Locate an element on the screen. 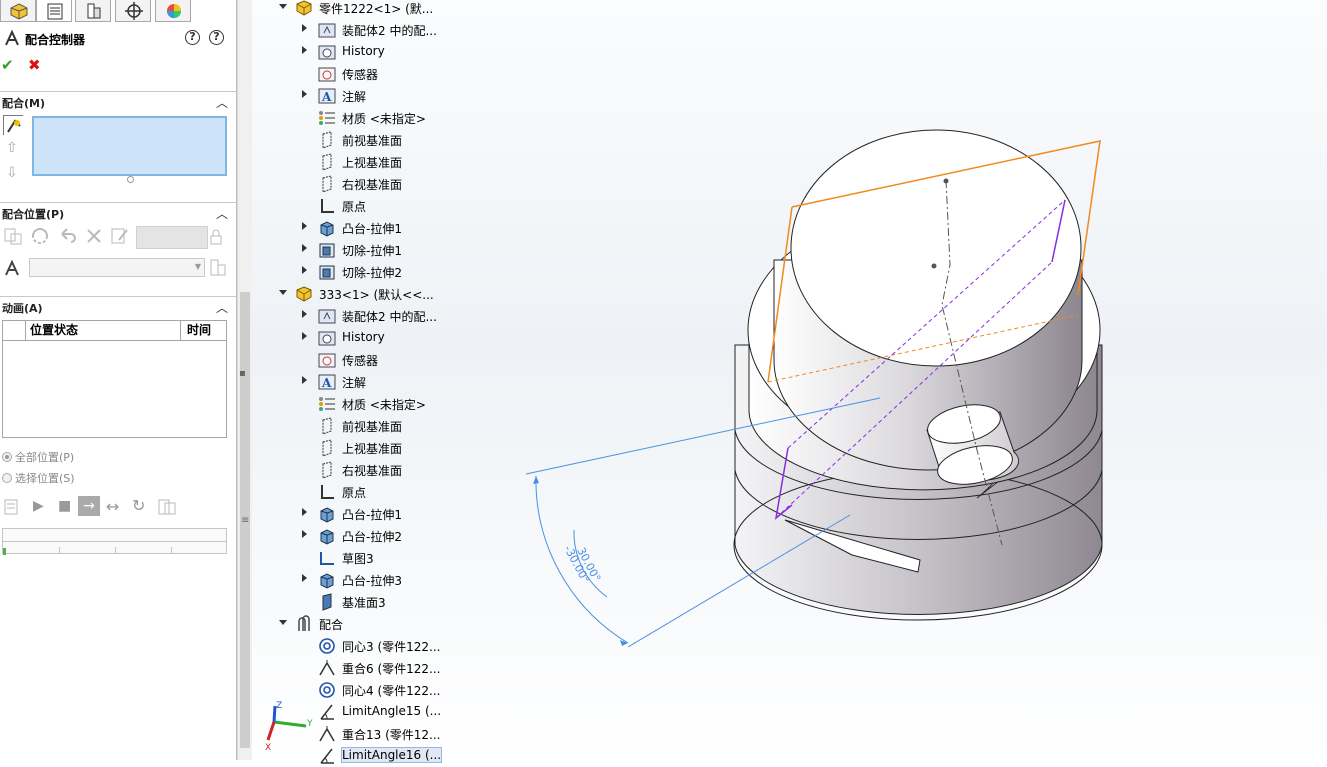 The image size is (1327, 767). history-icon is located at coordinates (327, 338).